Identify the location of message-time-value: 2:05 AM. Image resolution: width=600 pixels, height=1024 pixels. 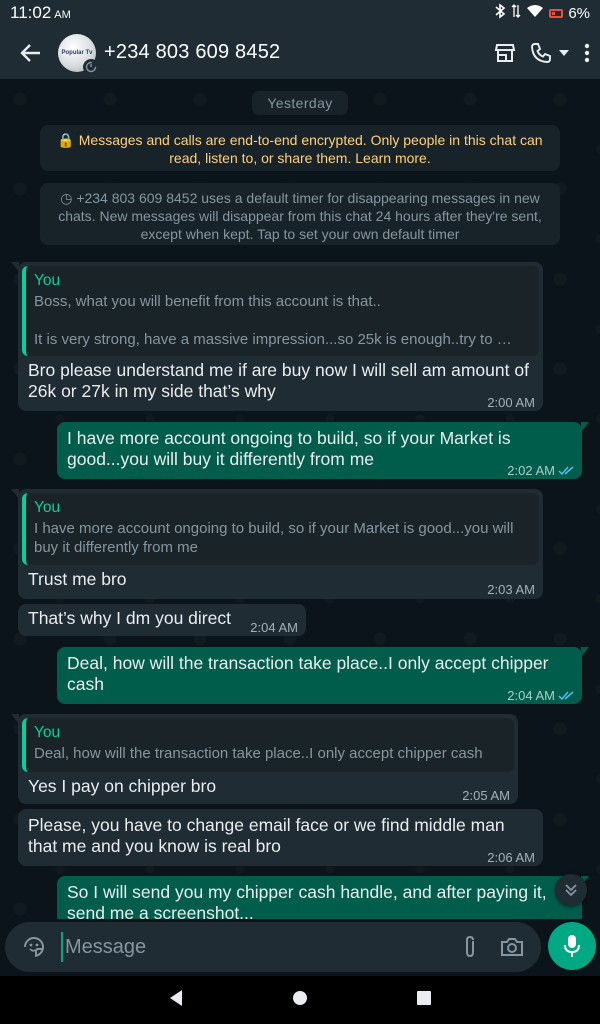
(486, 795).